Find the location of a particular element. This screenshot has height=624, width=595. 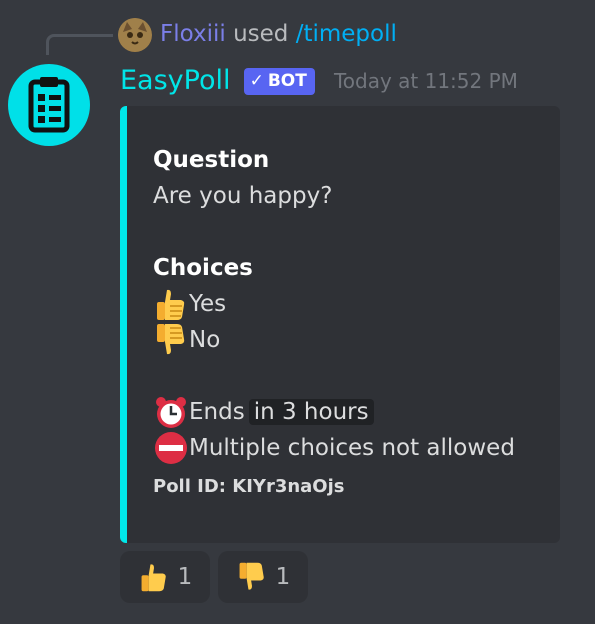

clipboard-icon is located at coordinates (49, 105).